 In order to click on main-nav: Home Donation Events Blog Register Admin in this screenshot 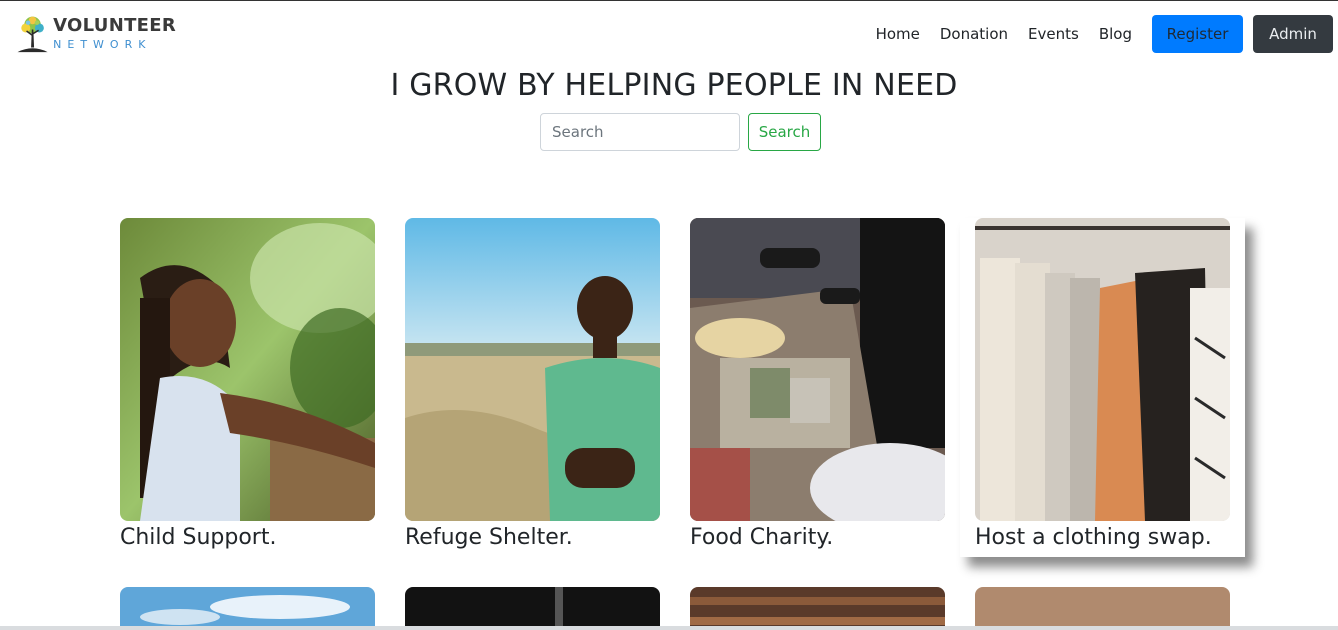, I will do `click(1104, 34)`.